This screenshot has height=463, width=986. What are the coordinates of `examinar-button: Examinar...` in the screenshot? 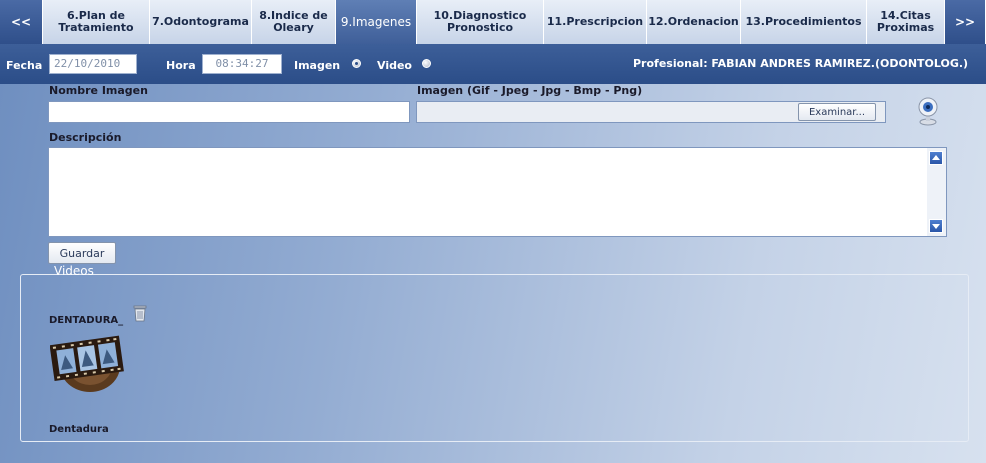 It's located at (837, 112).